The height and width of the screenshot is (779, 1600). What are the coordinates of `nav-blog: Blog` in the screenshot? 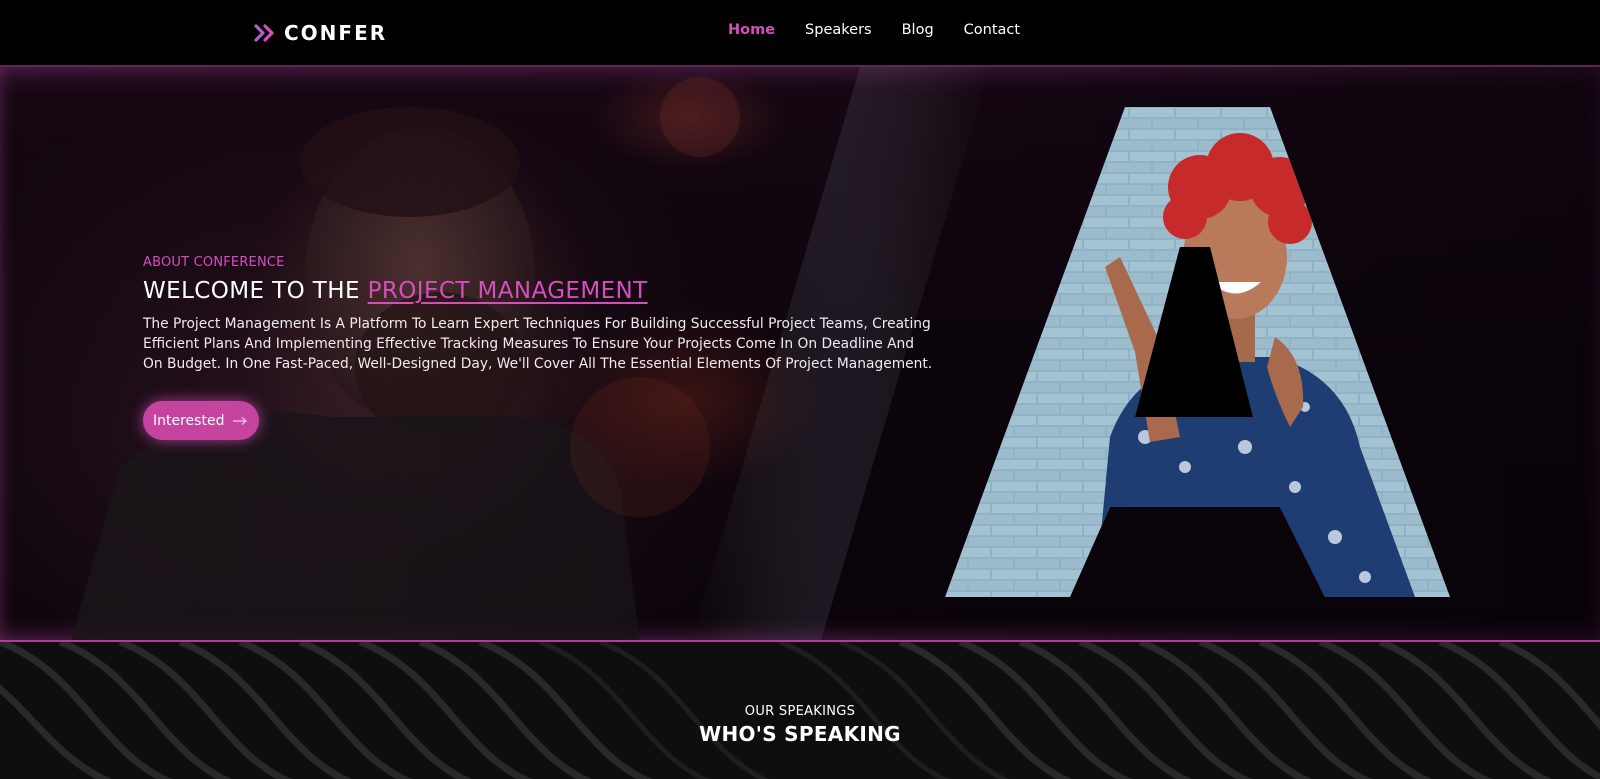 It's located at (918, 30).